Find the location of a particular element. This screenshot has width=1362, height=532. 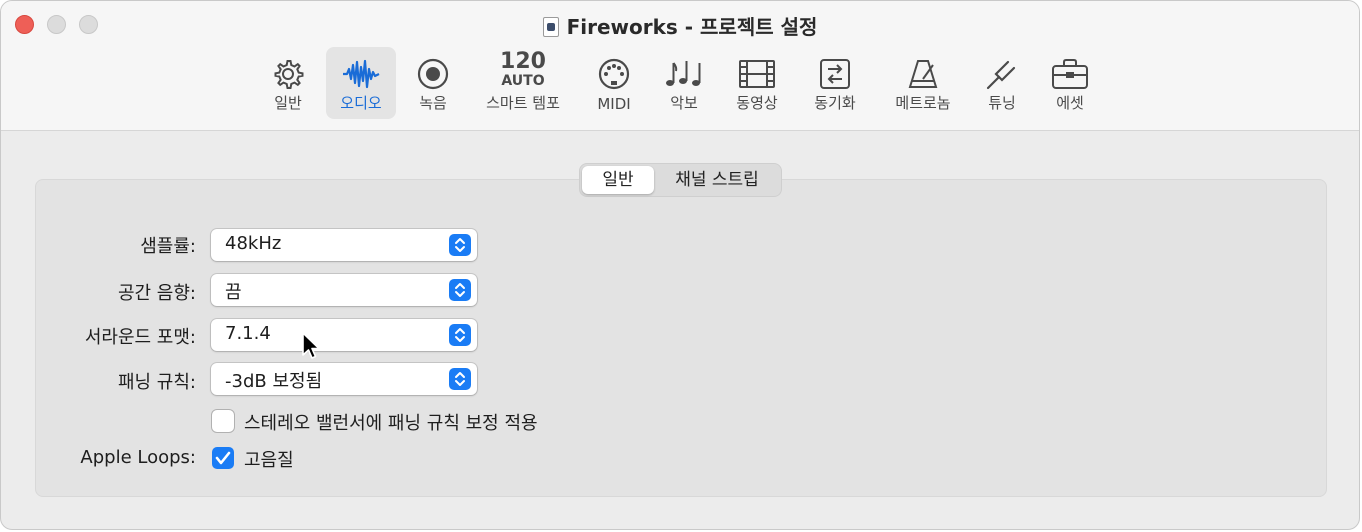

toolbar-item-smart-tempo: 120 AUTO 스마트 템포 is located at coordinates (523, 83).